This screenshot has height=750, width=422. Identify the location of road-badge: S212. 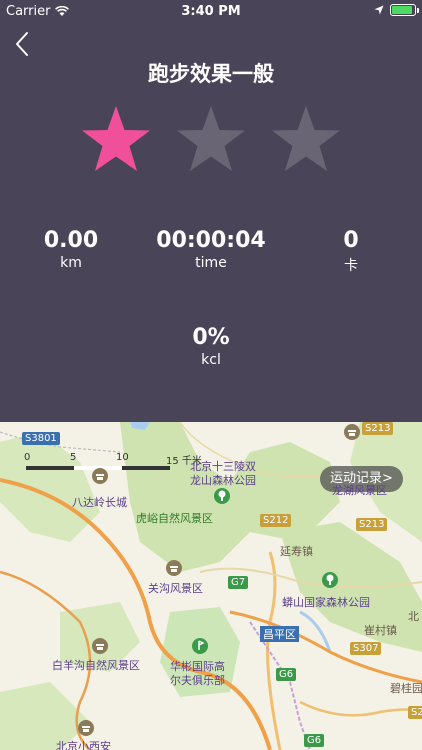
(276, 520).